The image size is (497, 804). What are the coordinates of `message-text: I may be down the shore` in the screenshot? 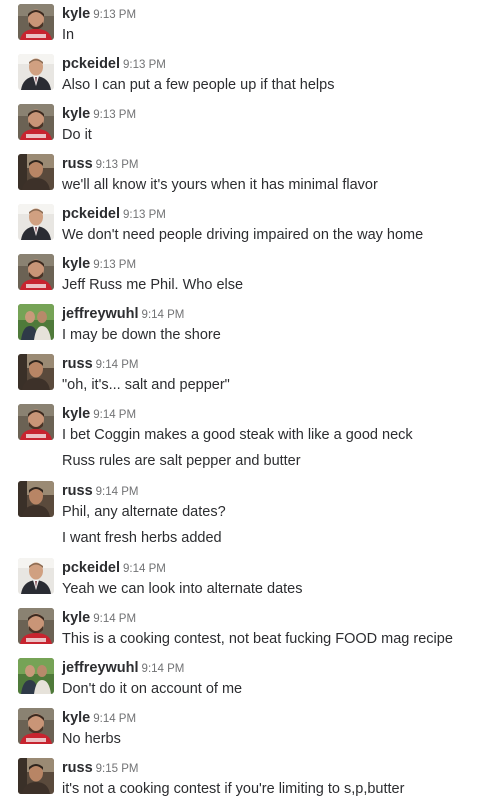 It's located at (141, 335).